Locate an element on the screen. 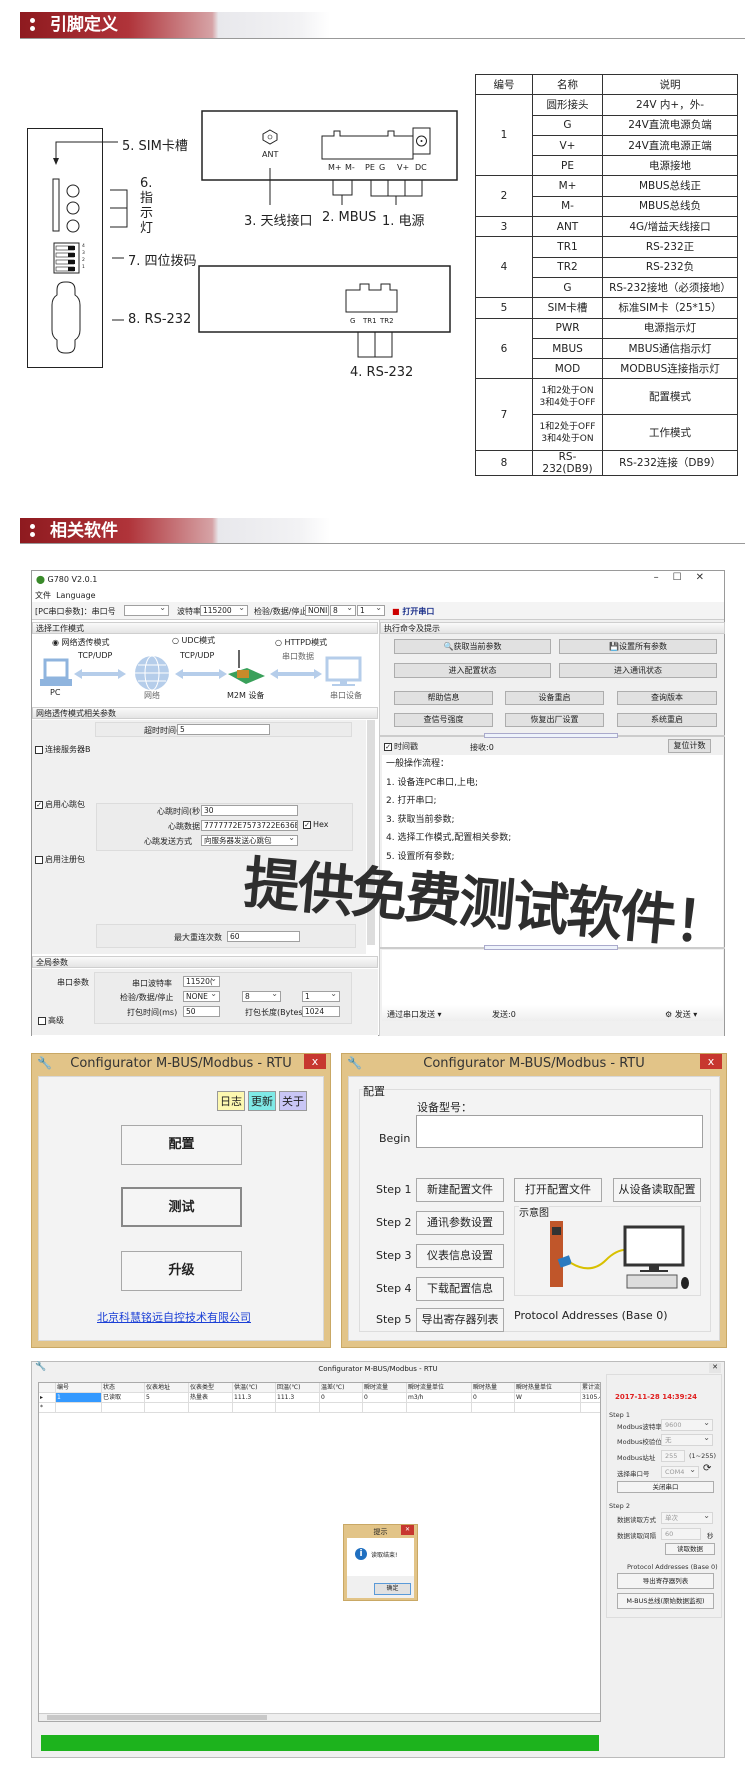  hex-checkbox: ✓ Hex is located at coordinates (316, 824).